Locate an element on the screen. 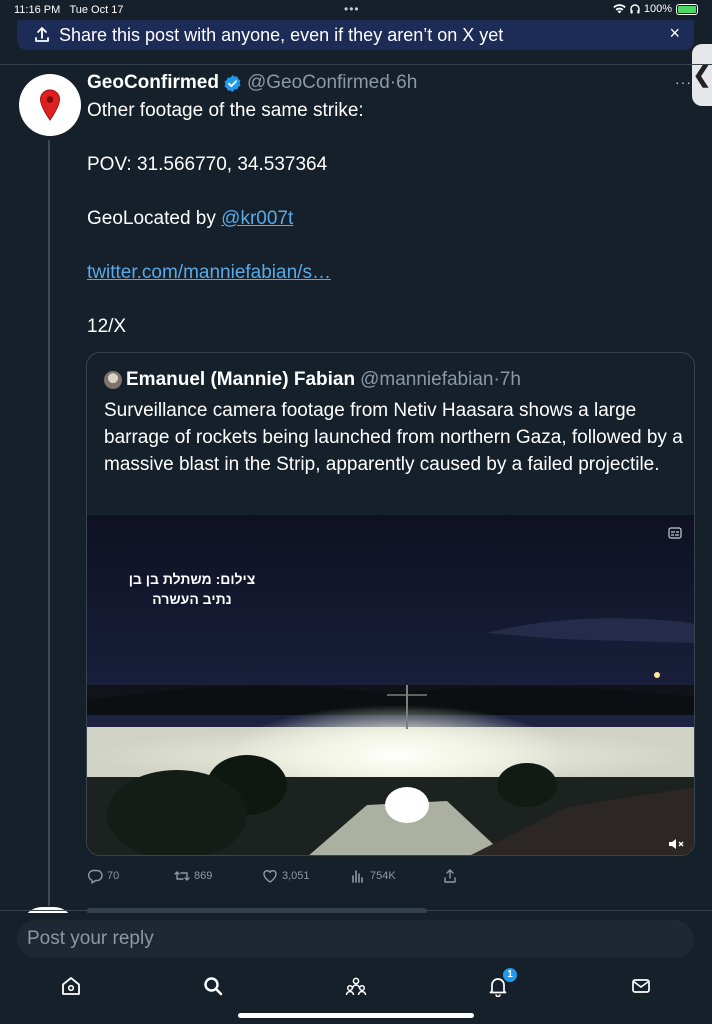  close-icon: × is located at coordinates (674, 33).